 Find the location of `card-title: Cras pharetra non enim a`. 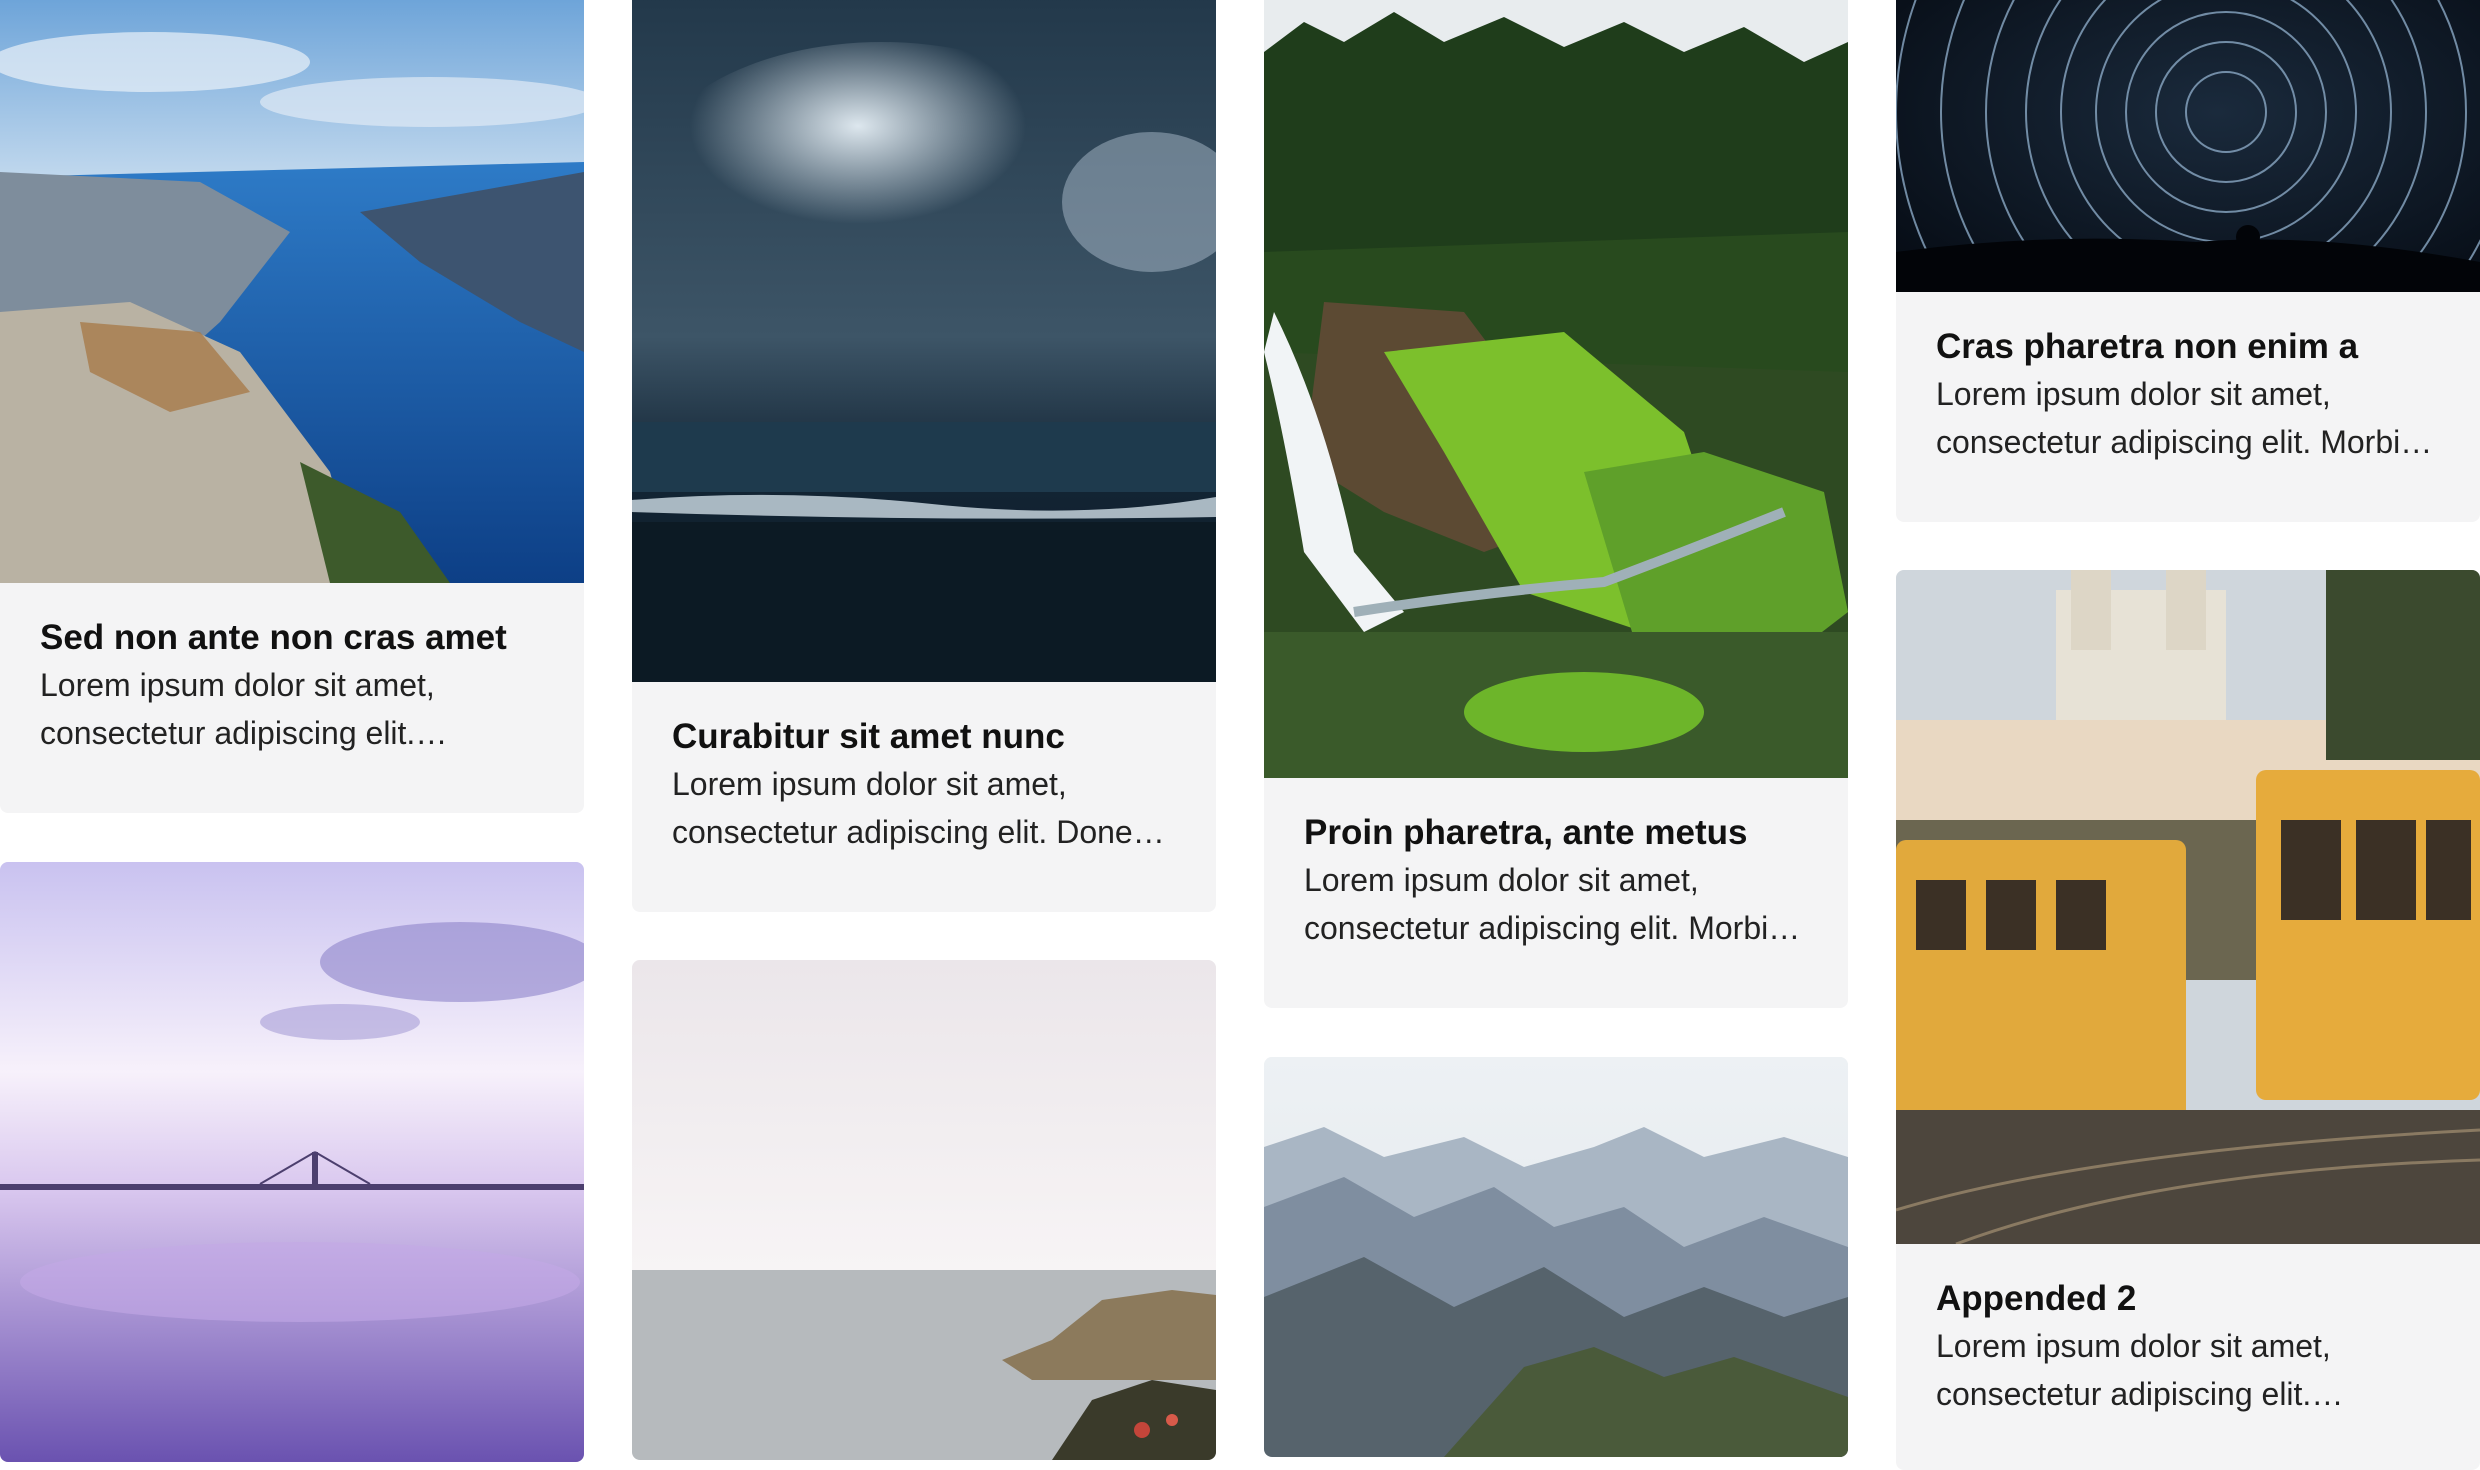

card-title: Cras pharetra non enim a is located at coordinates (2188, 347).